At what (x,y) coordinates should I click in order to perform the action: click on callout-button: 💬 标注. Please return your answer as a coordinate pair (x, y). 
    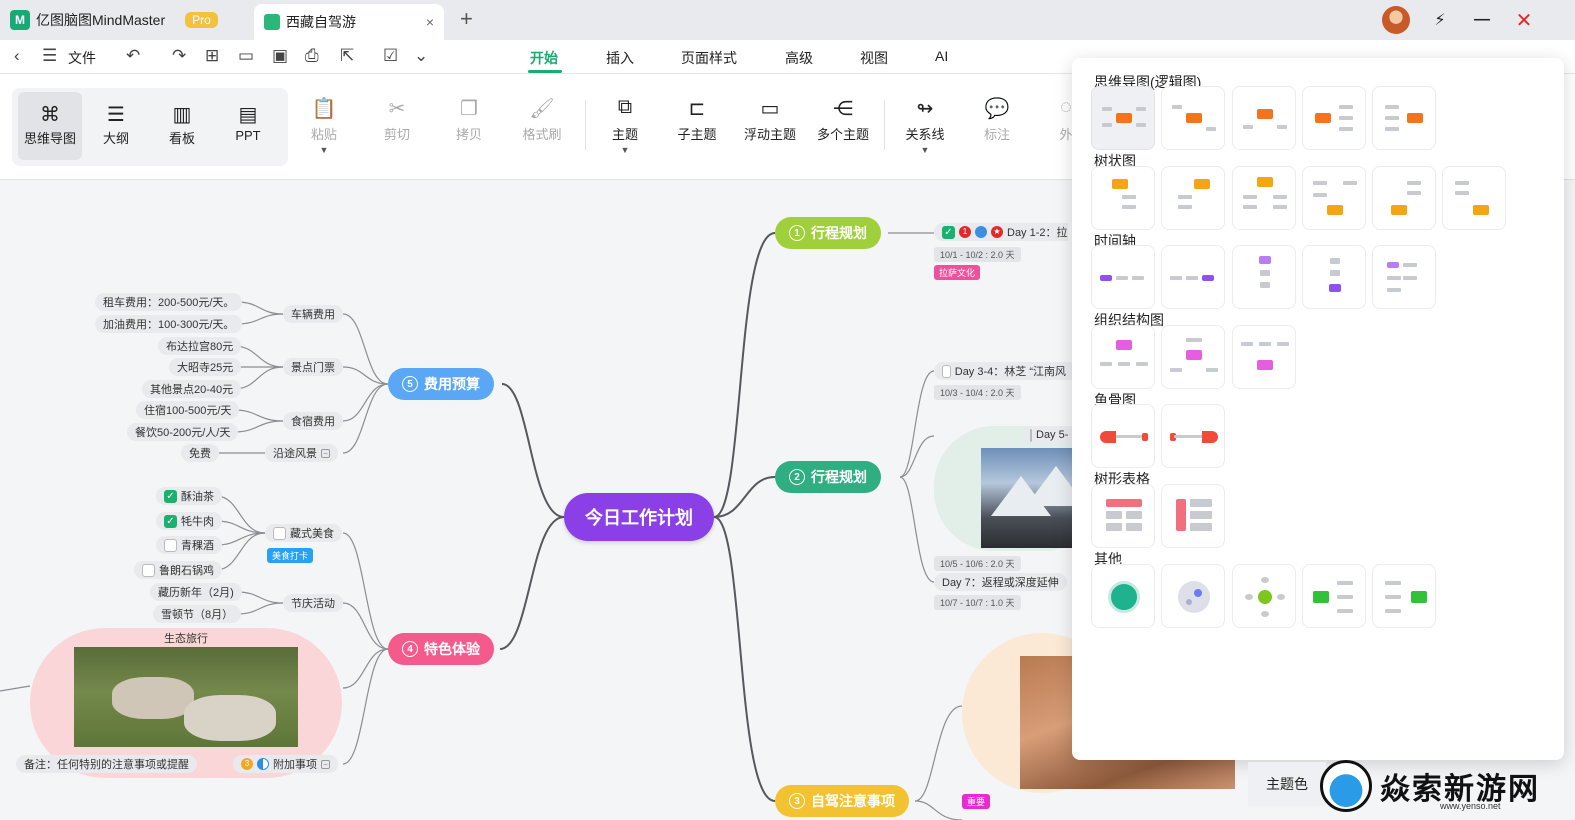
    Looking at the image, I should click on (997, 119).